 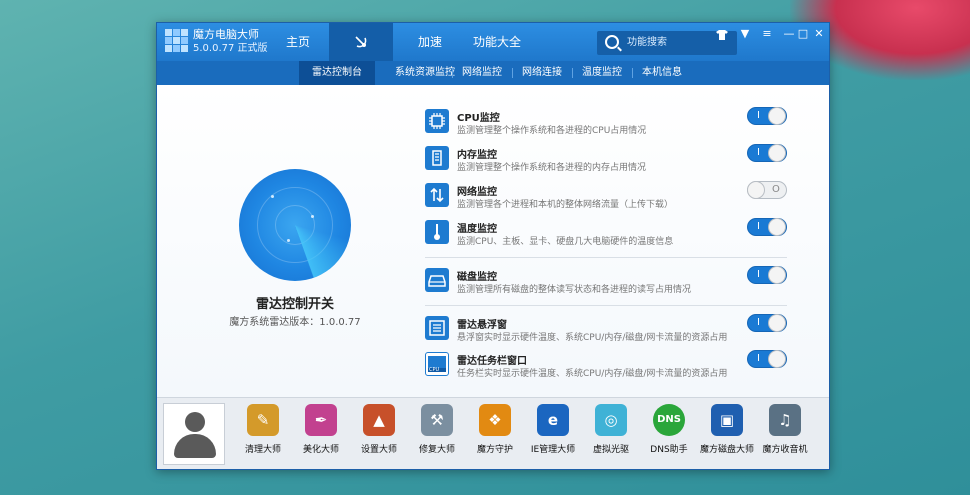 What do you see at coordinates (552, 131) in the screenshot?
I see `feature-description: 监测管理整个操作系统和各进程的CPU占用情况` at bounding box center [552, 131].